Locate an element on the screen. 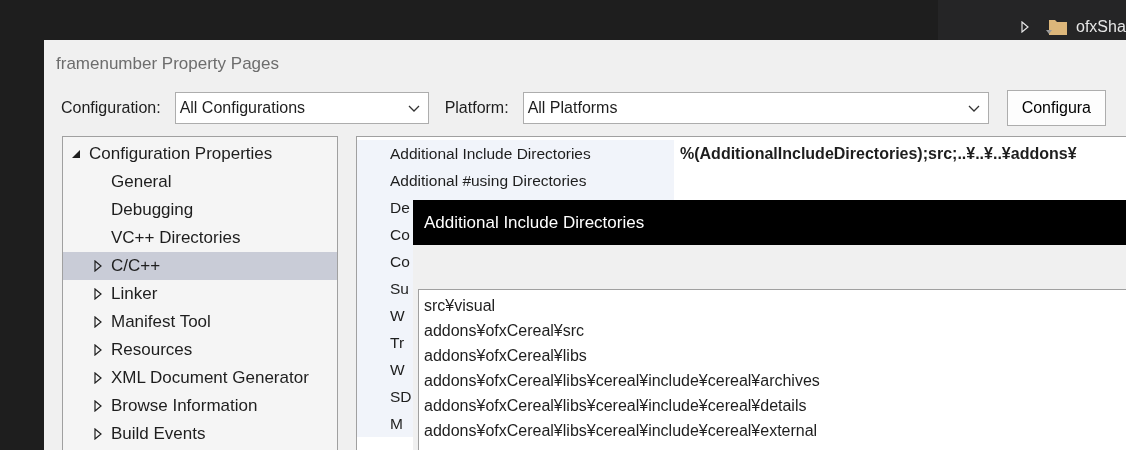 The image size is (1126, 450). tree-item: Browse Information is located at coordinates (200, 406).